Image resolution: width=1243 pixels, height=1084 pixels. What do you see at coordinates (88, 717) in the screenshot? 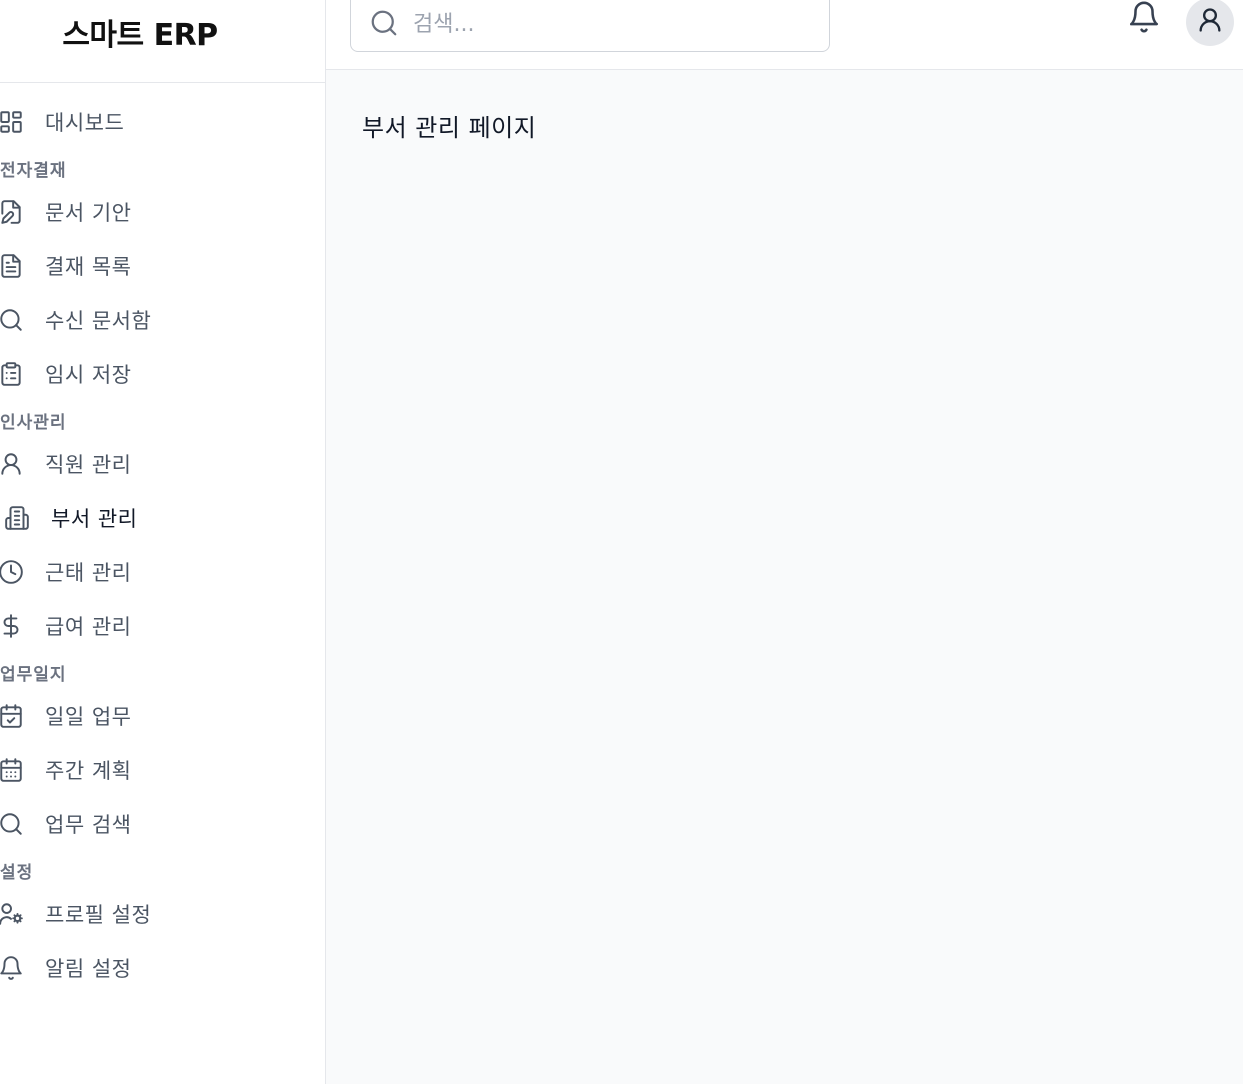
I see `sidebar-item-label: 일일 업무` at bounding box center [88, 717].